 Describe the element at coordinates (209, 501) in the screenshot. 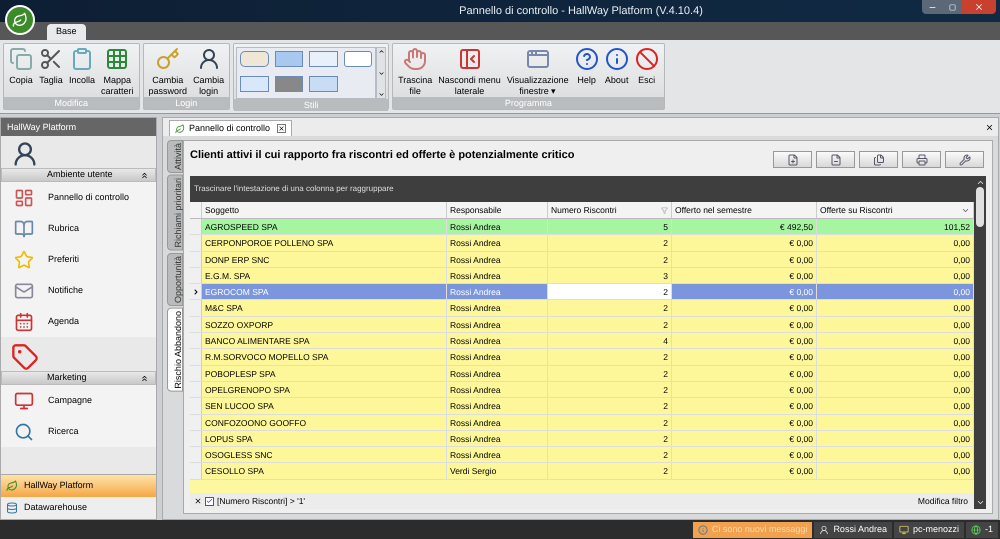

I see `filter-checkbox` at that location.